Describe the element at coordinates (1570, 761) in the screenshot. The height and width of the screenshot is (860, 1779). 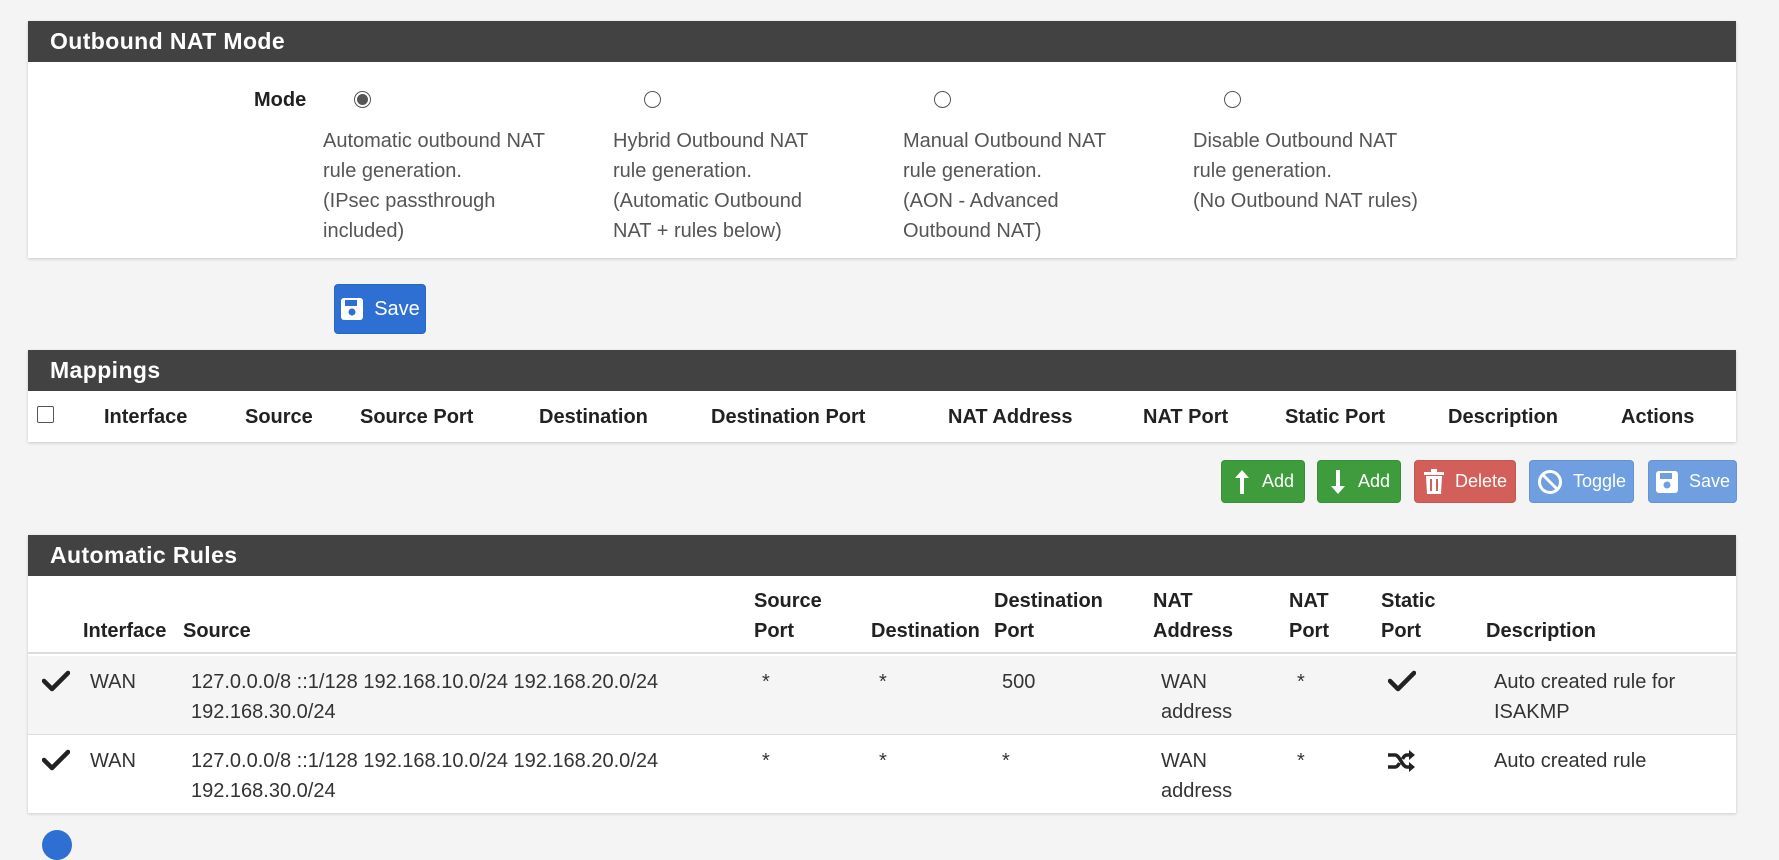
I see `description-cell: Auto created rule` at that location.